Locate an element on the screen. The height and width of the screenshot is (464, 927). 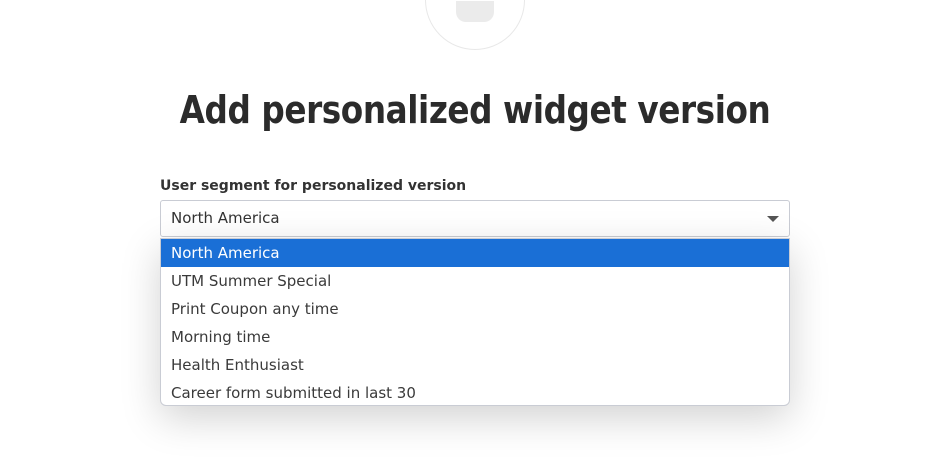
user-avatar-icon is located at coordinates (475, 11).